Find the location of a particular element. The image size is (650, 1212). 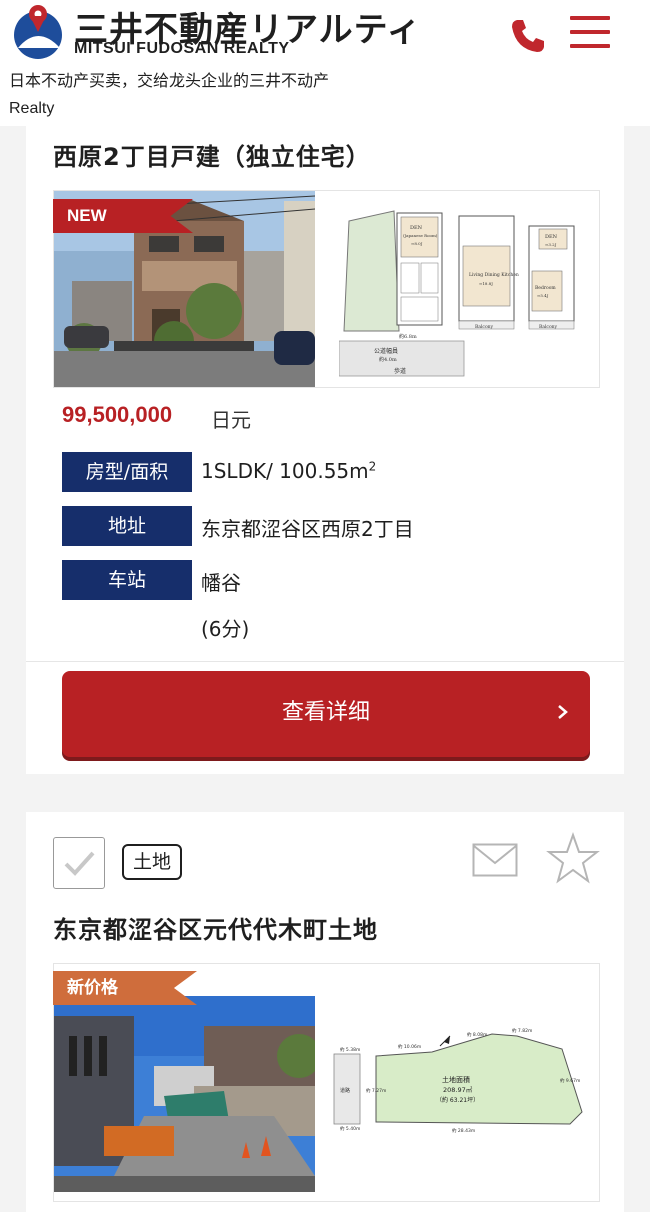

spec-value-layout: 1SLDK/ 100.55m2 is located at coordinates (288, 471).